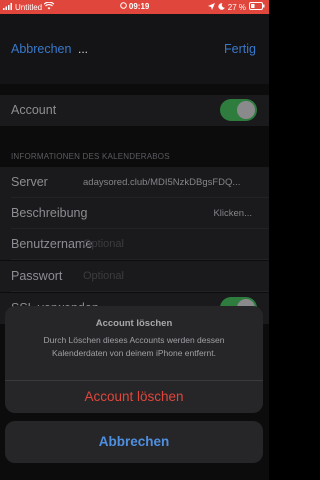 The height and width of the screenshot is (480, 320). Describe the element at coordinates (134, 442) in the screenshot. I see `action-sheet-cancel-button: Abbrechen` at that location.